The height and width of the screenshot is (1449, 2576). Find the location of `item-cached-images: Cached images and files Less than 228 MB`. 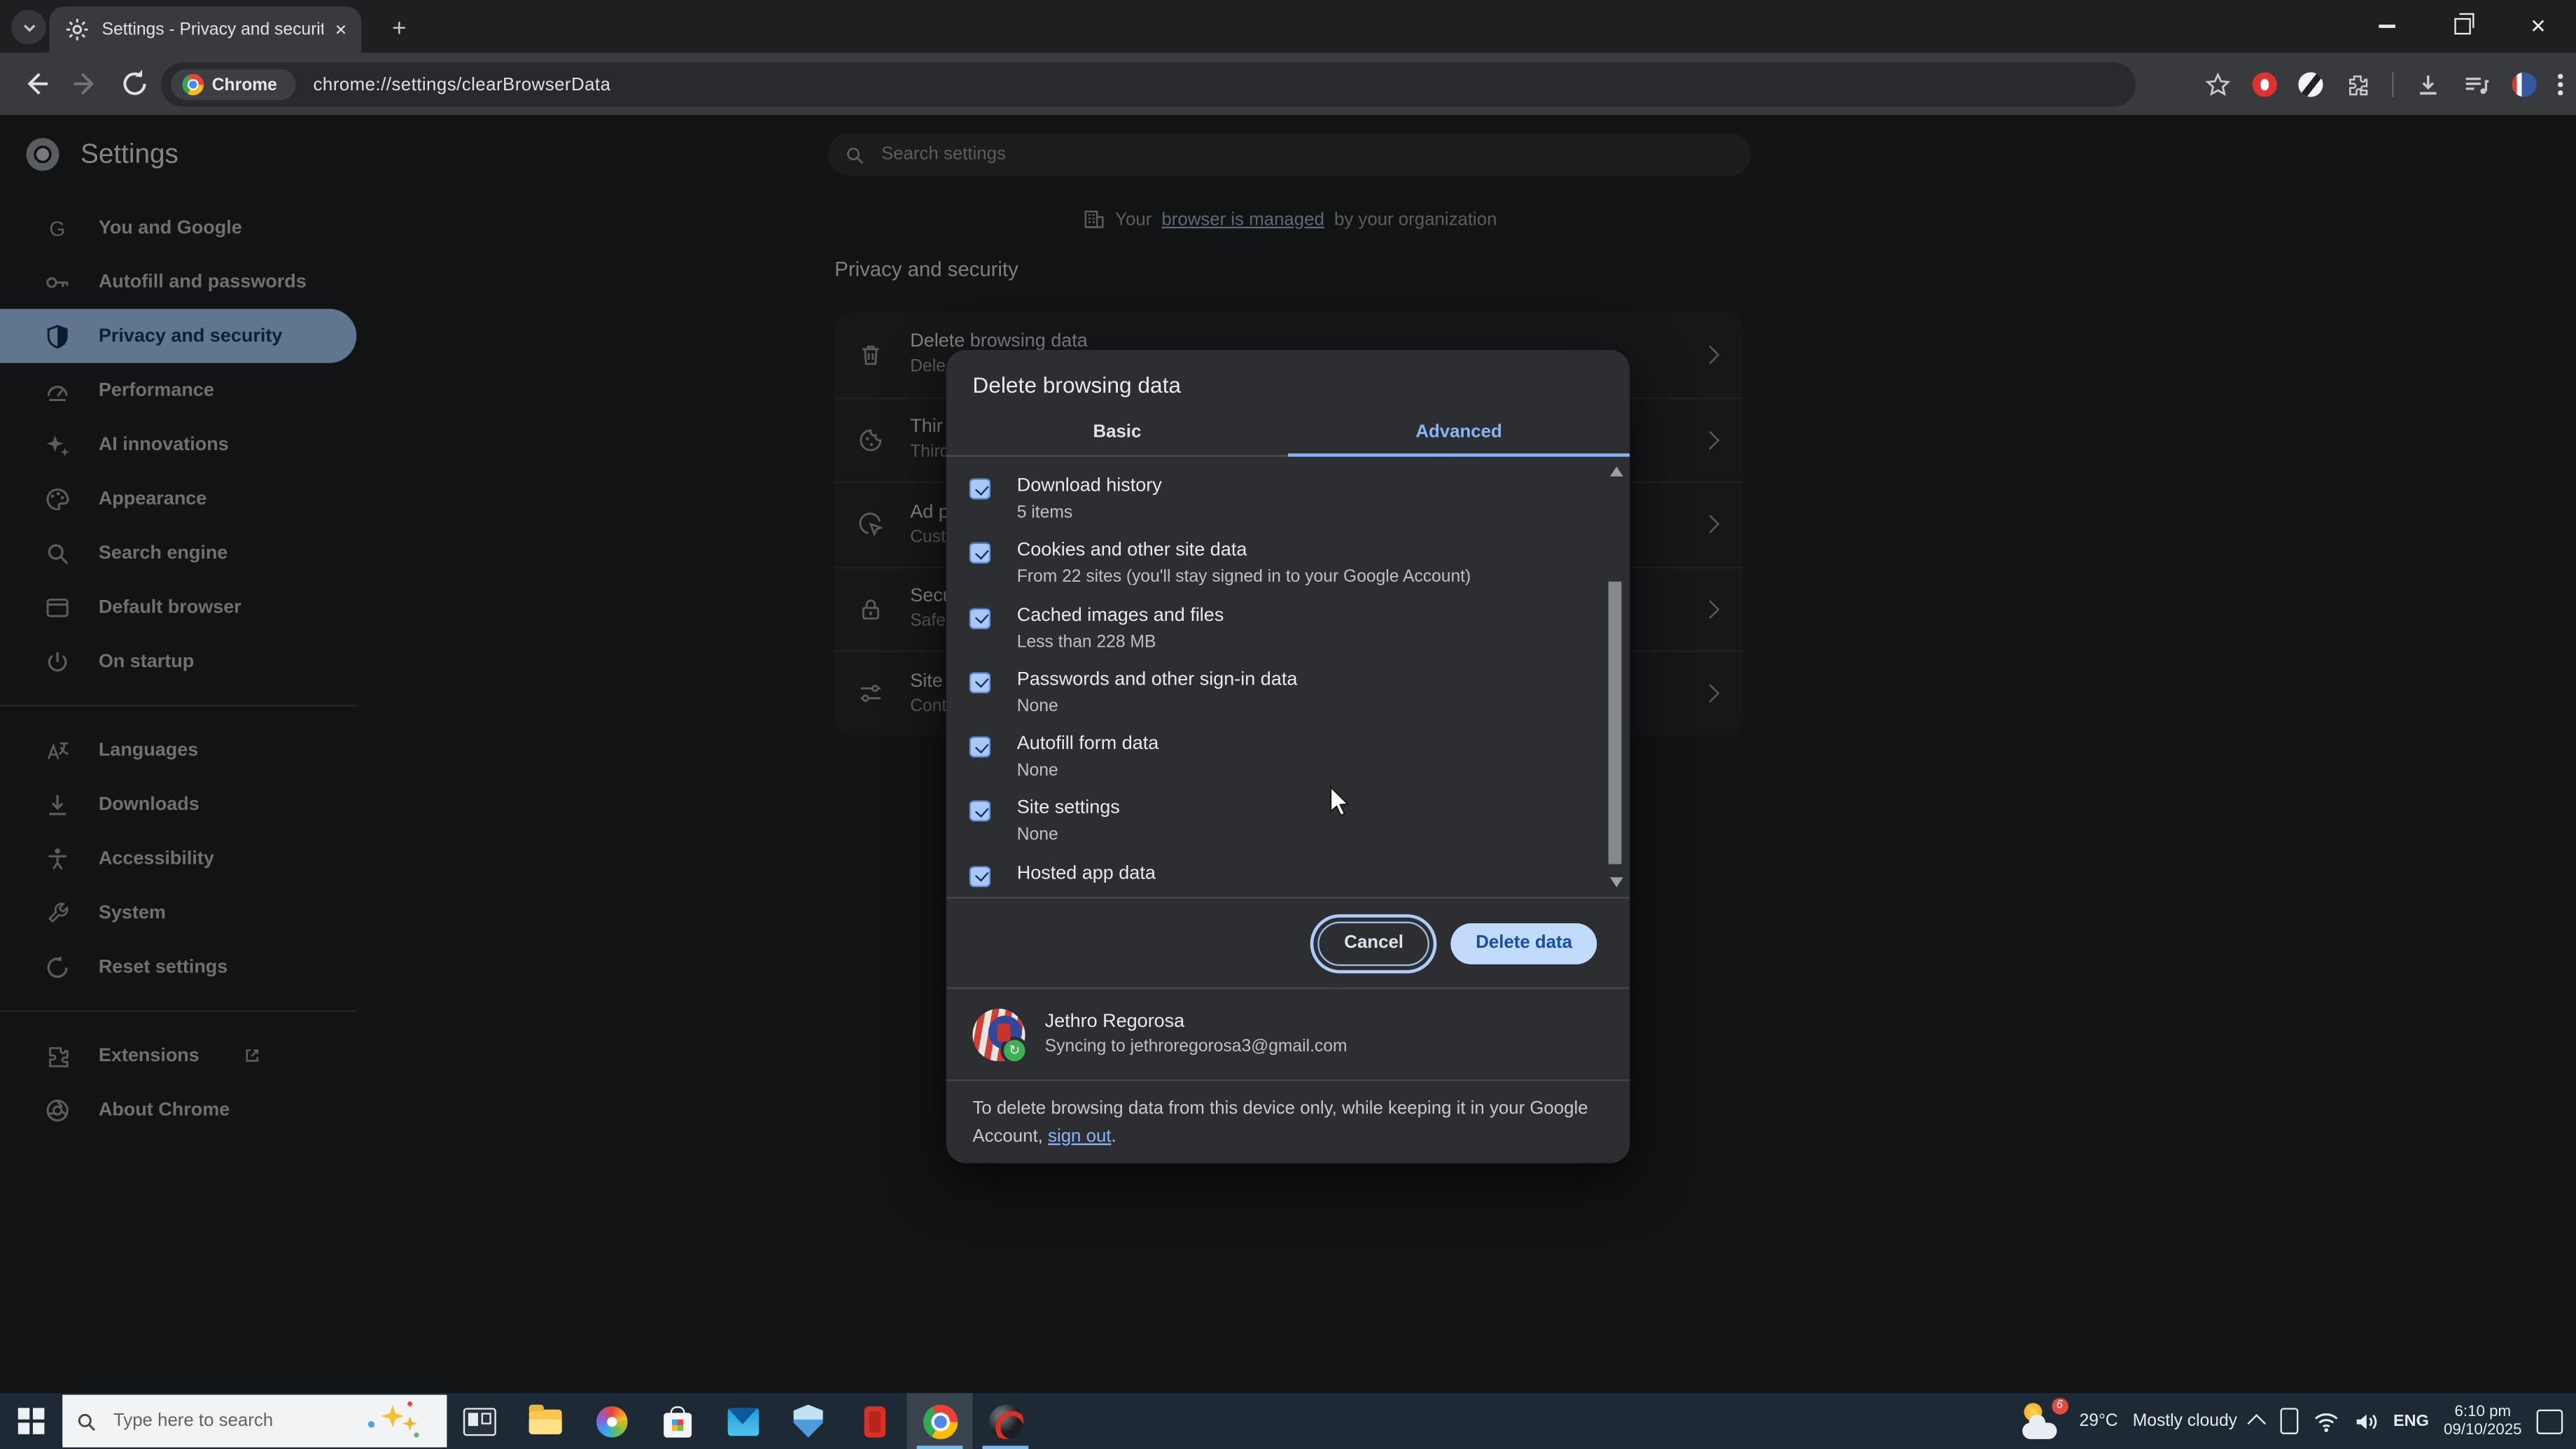

item-cached-images: Cached images and files Less than 228 MB is located at coordinates (1288, 626).